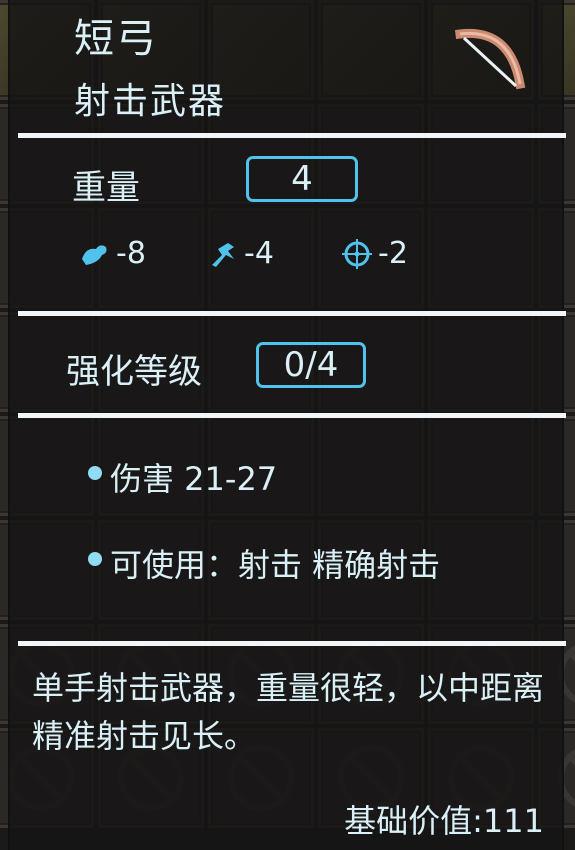 This screenshot has height=850, width=575. What do you see at coordinates (275, 565) in the screenshot?
I see `usable-skills-property: 可使用：射击 精确射击` at bounding box center [275, 565].